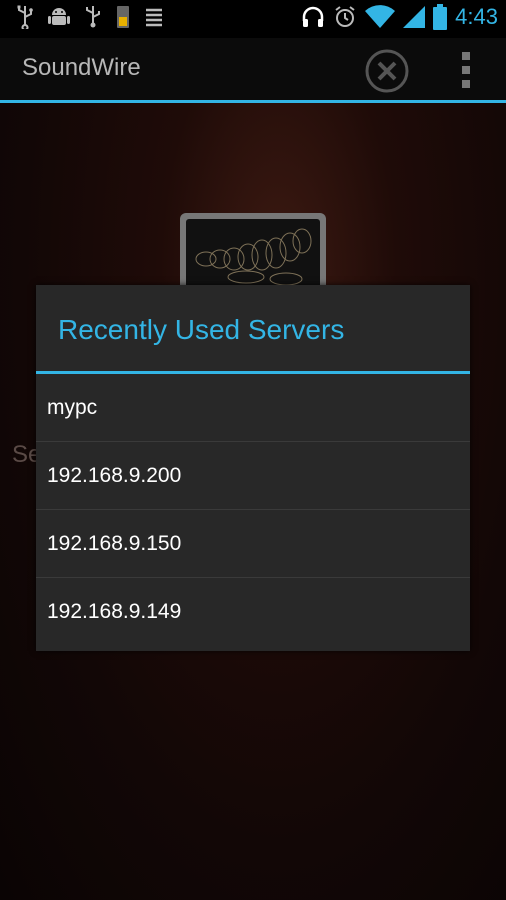 This screenshot has height=900, width=506. What do you see at coordinates (476, 16) in the screenshot?
I see `status-clock: 4:43` at bounding box center [476, 16].